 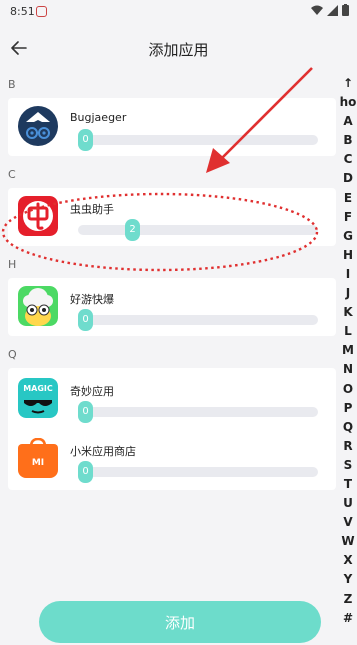 What do you see at coordinates (178, 12) in the screenshot?
I see `status-bar: 8:51` at bounding box center [178, 12].